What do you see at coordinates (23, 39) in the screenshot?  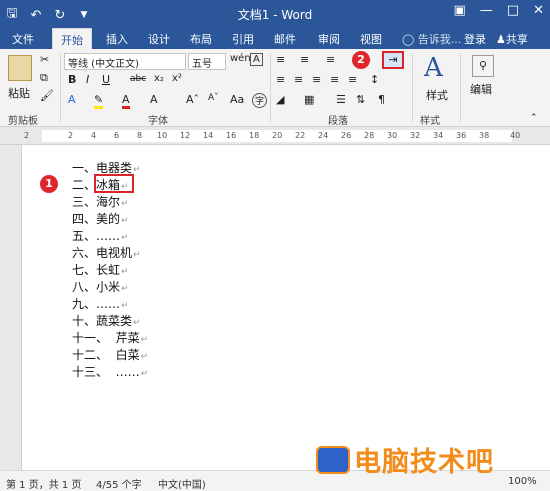 I see `tab-file: 文件` at bounding box center [23, 39].